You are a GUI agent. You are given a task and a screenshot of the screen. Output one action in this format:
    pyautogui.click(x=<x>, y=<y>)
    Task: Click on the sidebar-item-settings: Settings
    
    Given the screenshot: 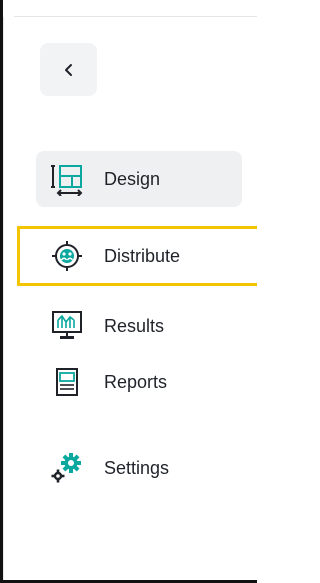 What is the action you would take?
    pyautogui.click(x=139, y=468)
    